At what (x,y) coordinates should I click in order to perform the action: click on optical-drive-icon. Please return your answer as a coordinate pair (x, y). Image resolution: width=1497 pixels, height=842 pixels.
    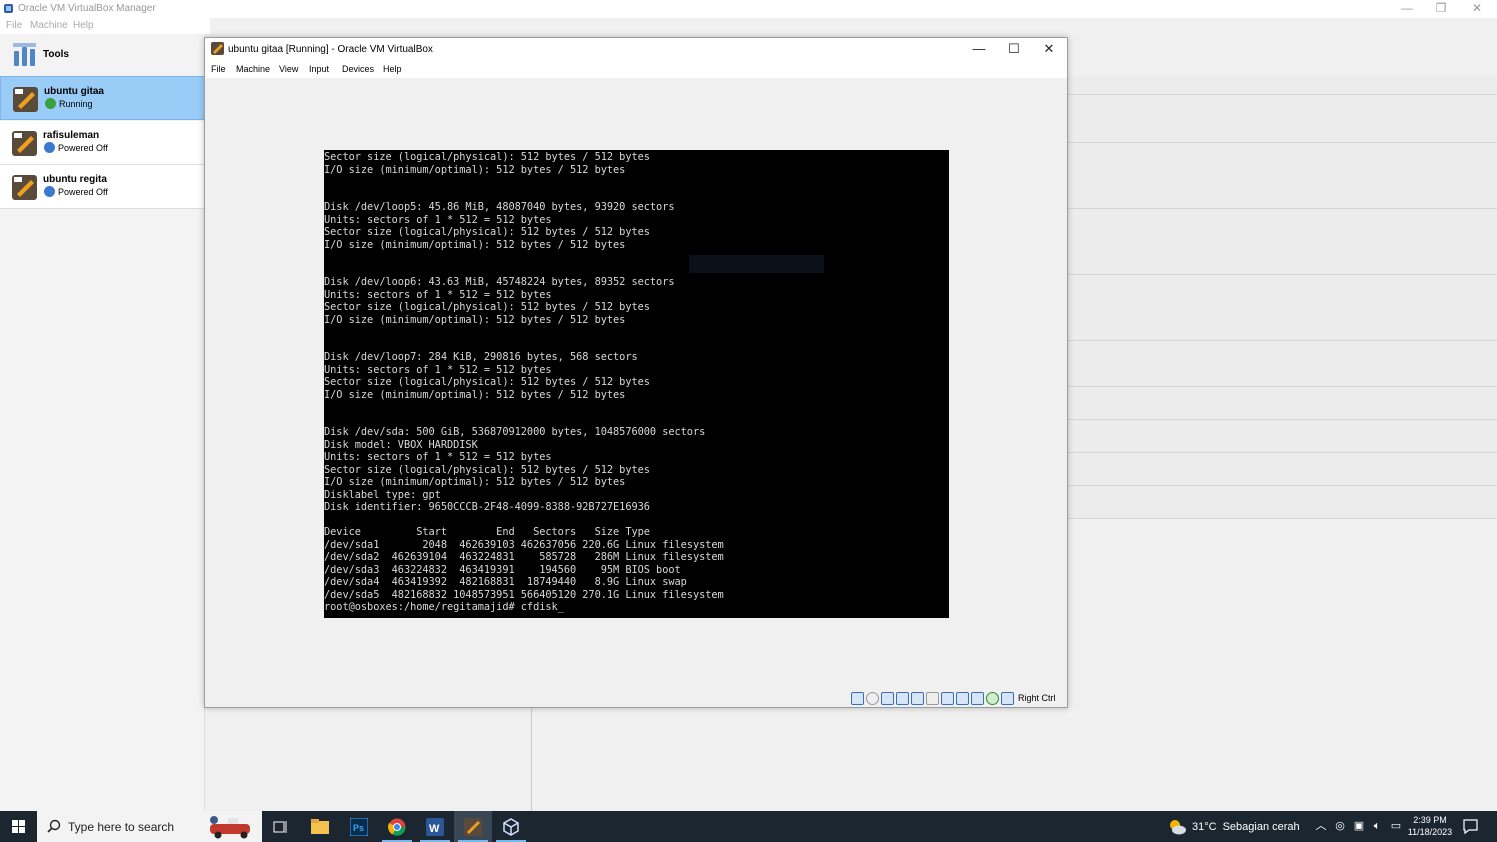
    Looking at the image, I should click on (872, 698).